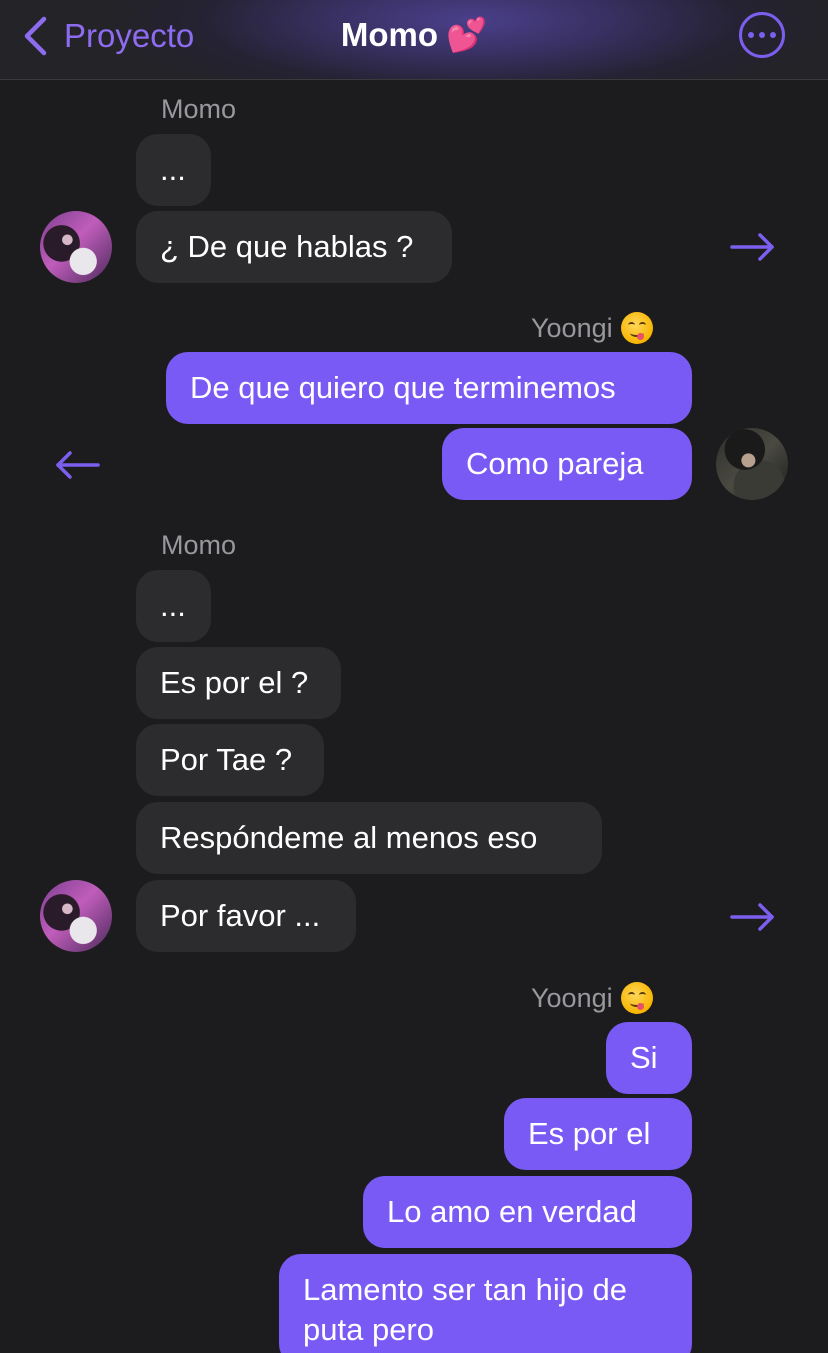 Image resolution: width=828 pixels, height=1353 pixels. What do you see at coordinates (567, 464) in the screenshot?
I see `message-bubble-outgoing: Como pareja` at bounding box center [567, 464].